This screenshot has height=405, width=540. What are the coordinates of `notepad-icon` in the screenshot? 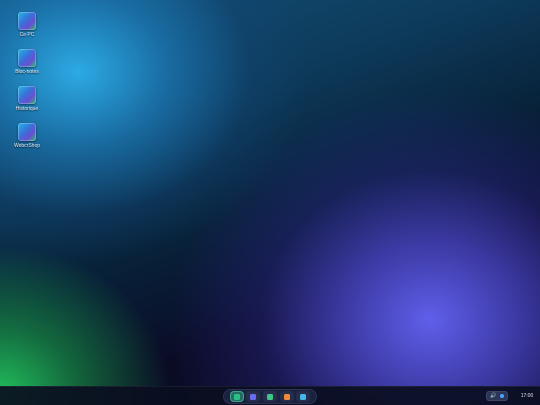 It's located at (27, 58).